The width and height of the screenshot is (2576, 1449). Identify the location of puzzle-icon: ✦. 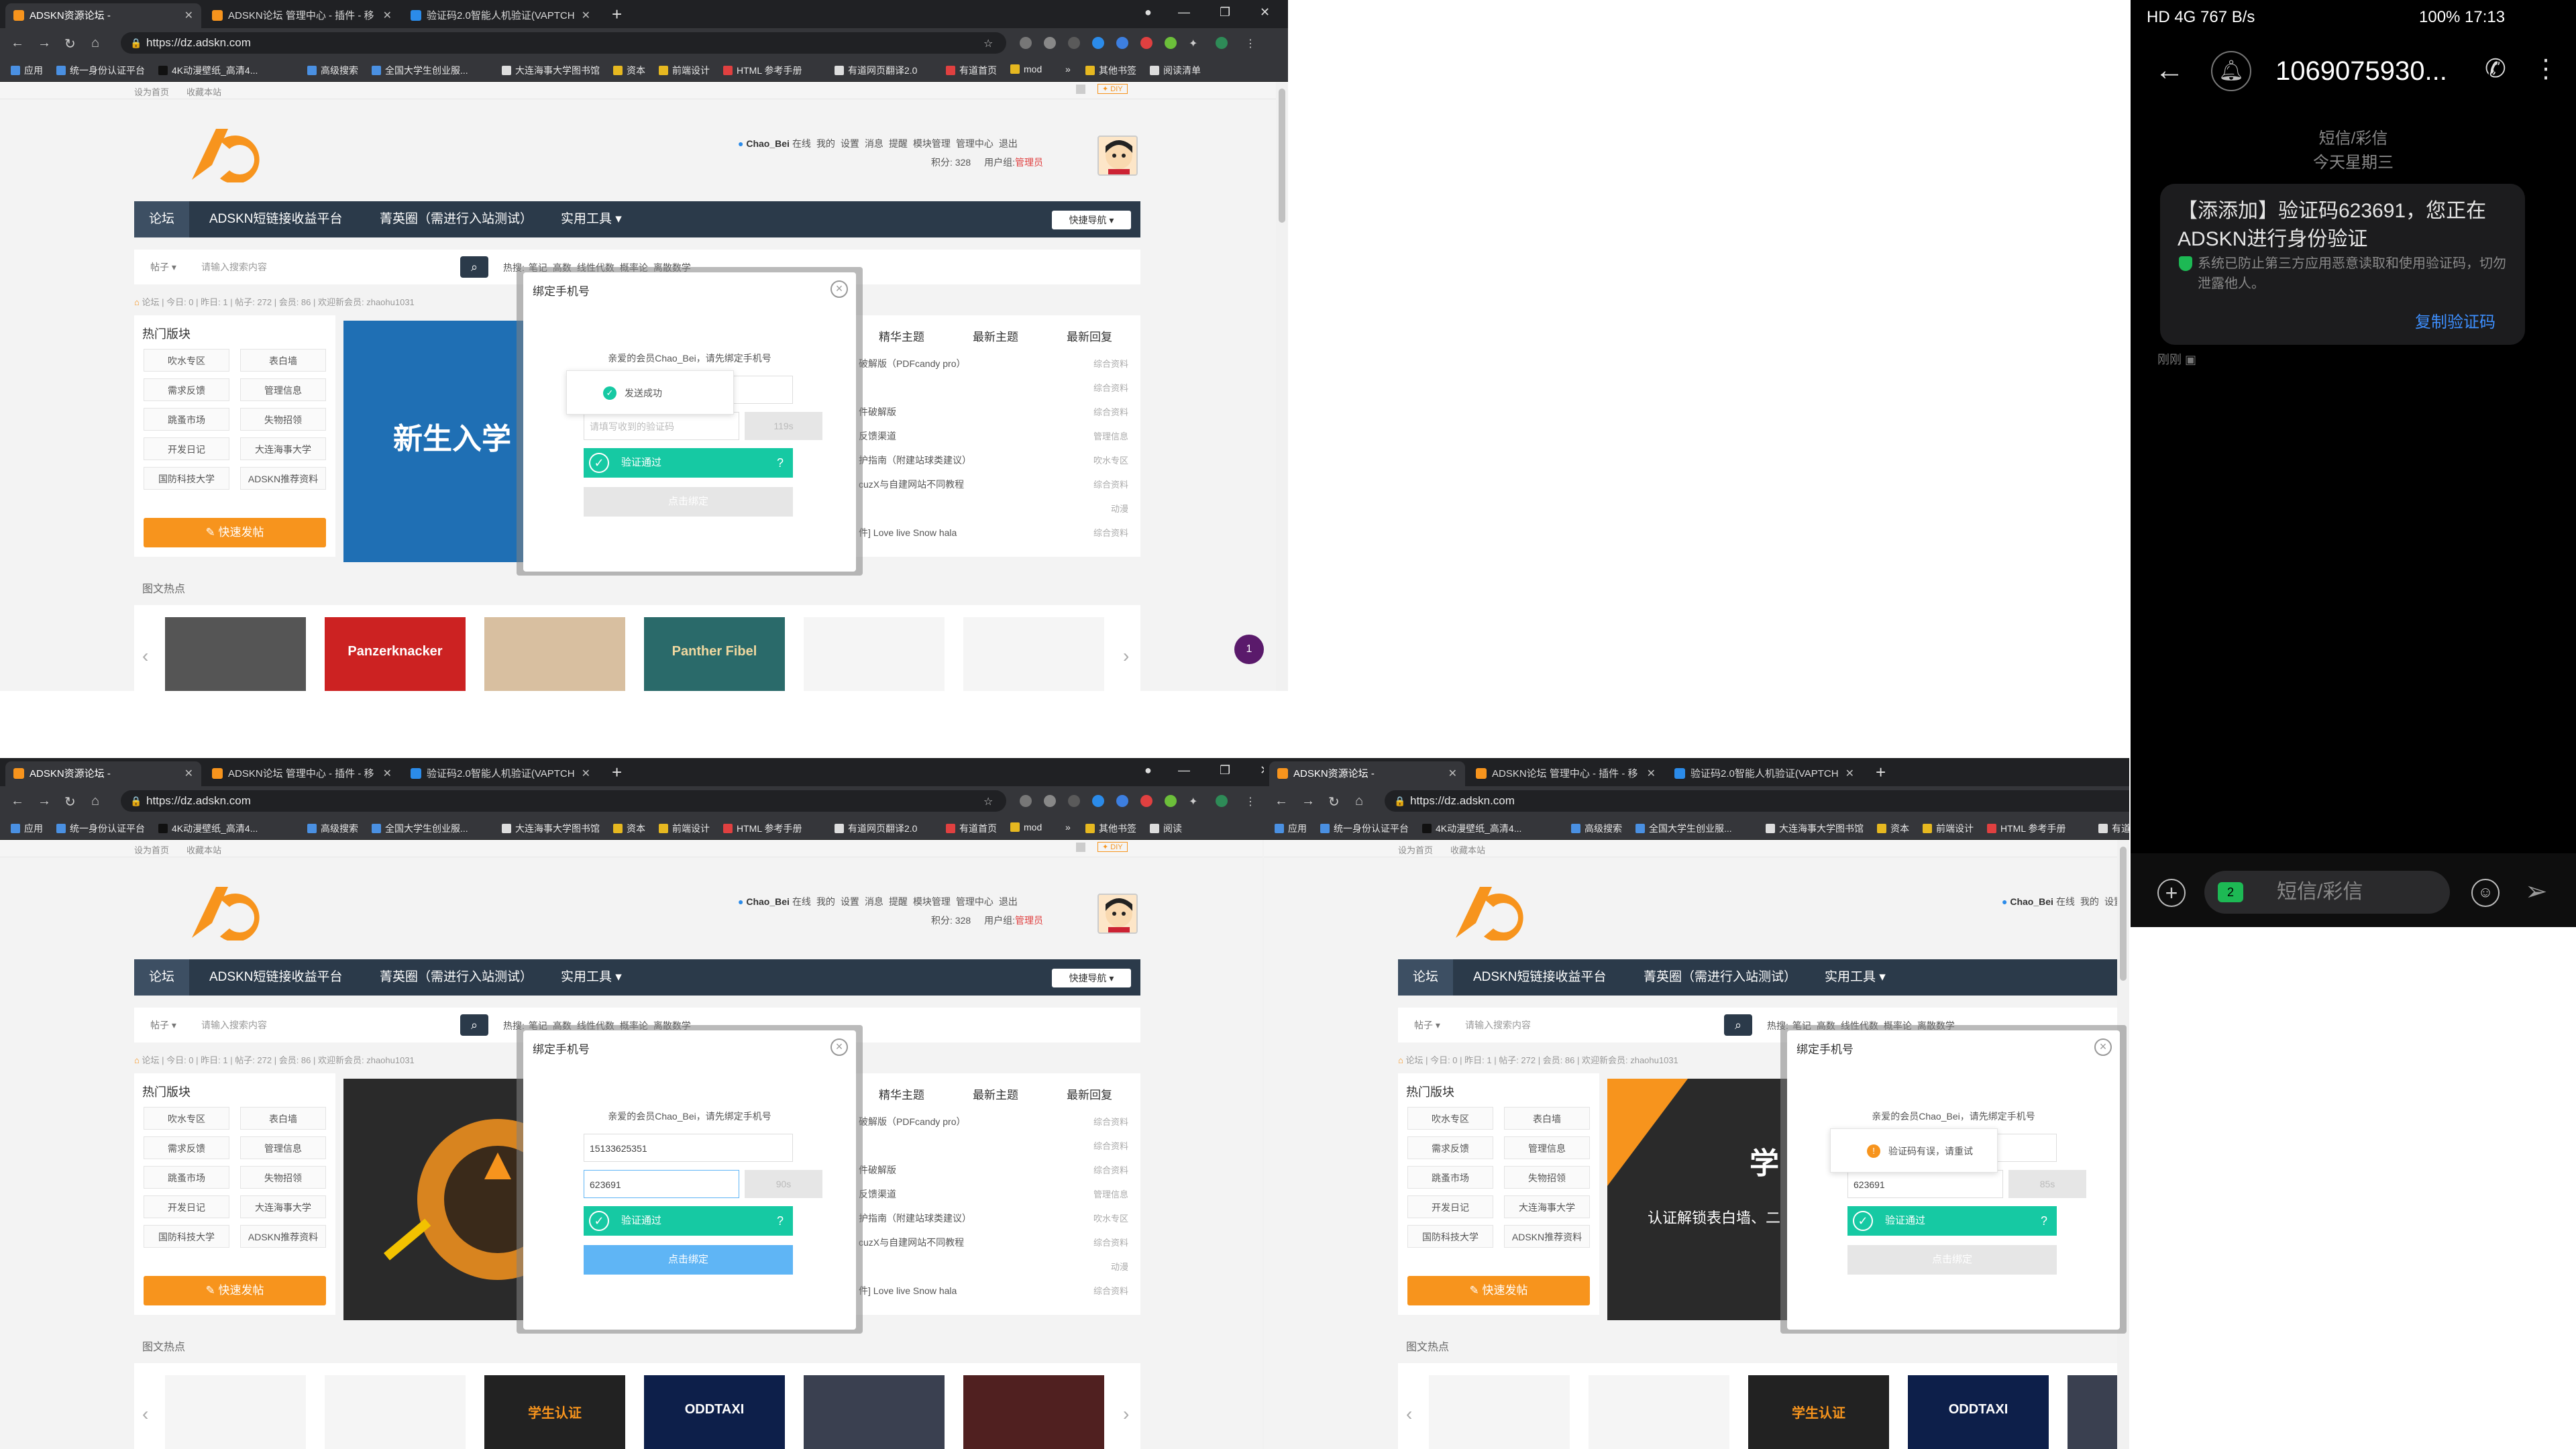
(1195, 43).